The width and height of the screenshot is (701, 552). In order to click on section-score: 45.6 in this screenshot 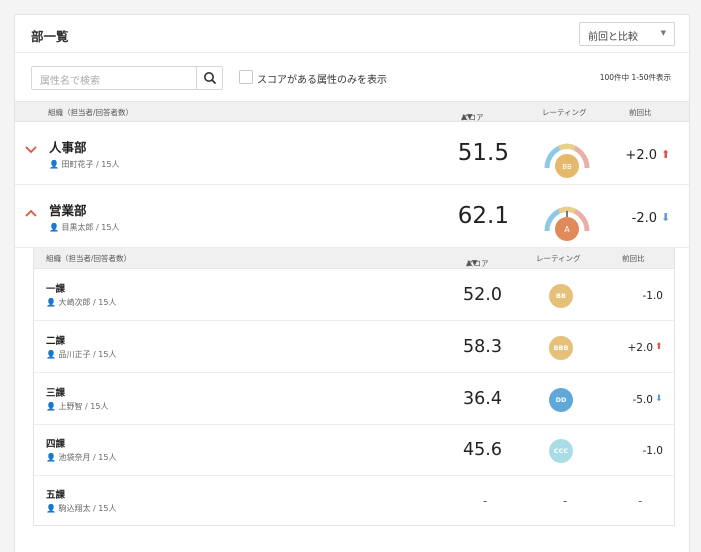, I will do `click(482, 450)`.